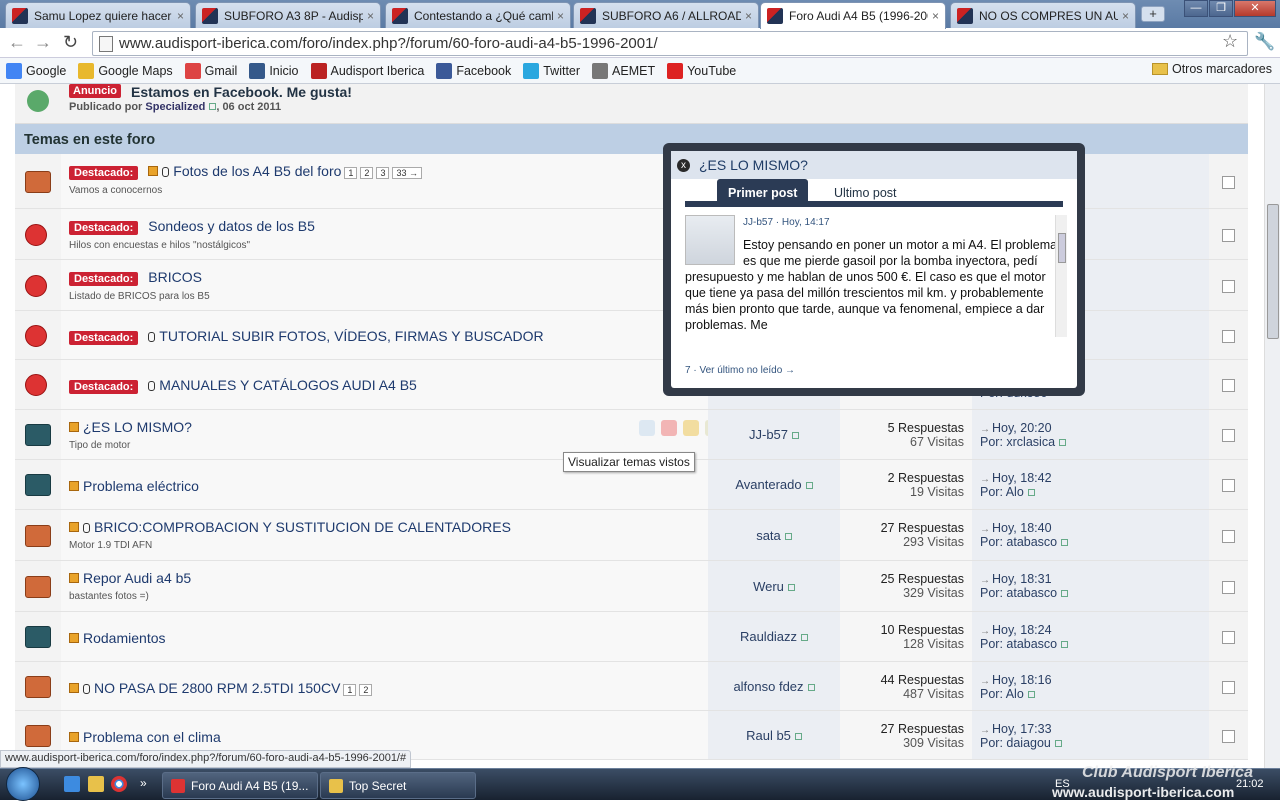 Image resolution: width=1280 pixels, height=801 pixels. I want to click on explorer-icon, so click(96, 784).